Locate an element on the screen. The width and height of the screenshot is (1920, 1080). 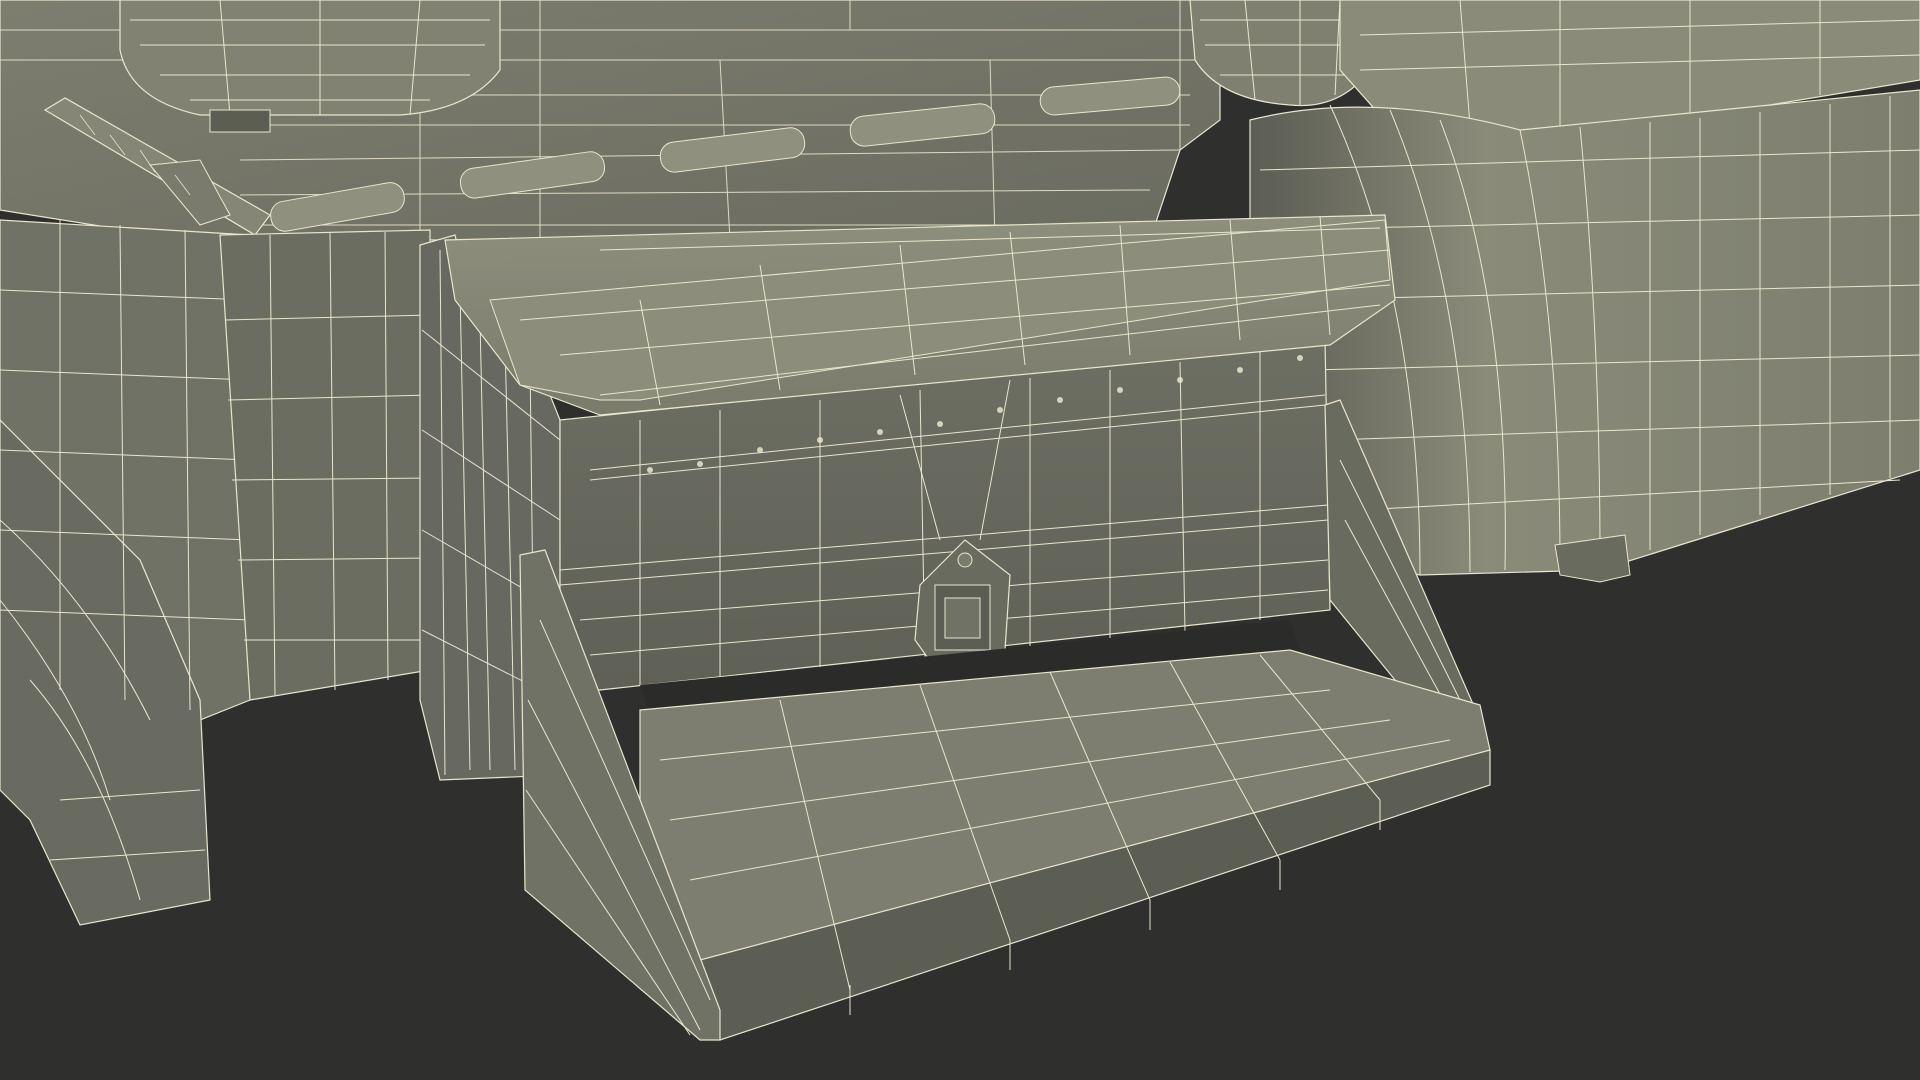
side-bracket is located at coordinates (325, 465).